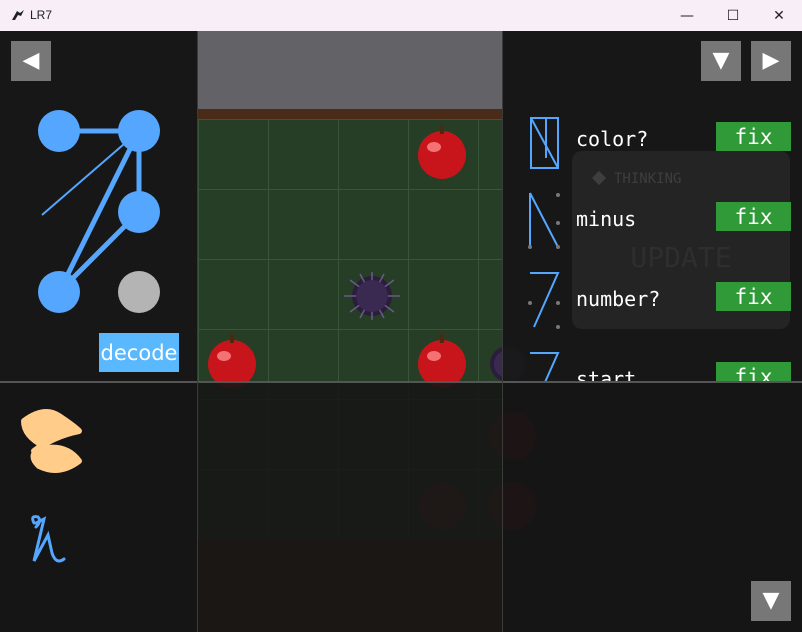 The height and width of the screenshot is (632, 802). I want to click on rule-label: color?, so click(612, 139).